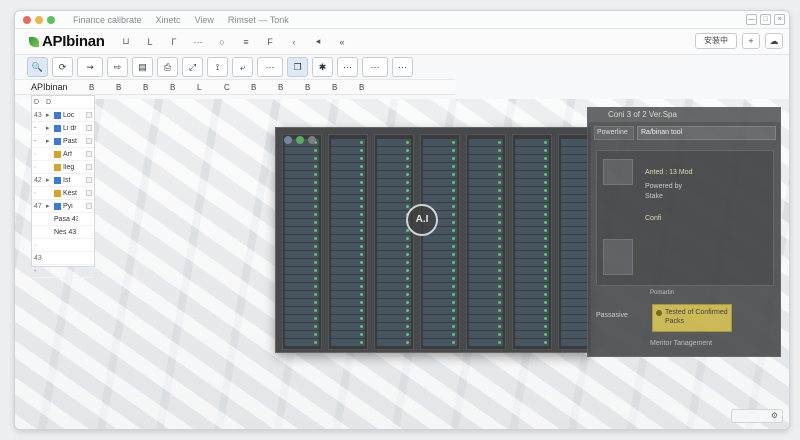 The height and width of the screenshot is (440, 800). I want to click on tree-row: 43 ▸ Loc, so click(63, 115).